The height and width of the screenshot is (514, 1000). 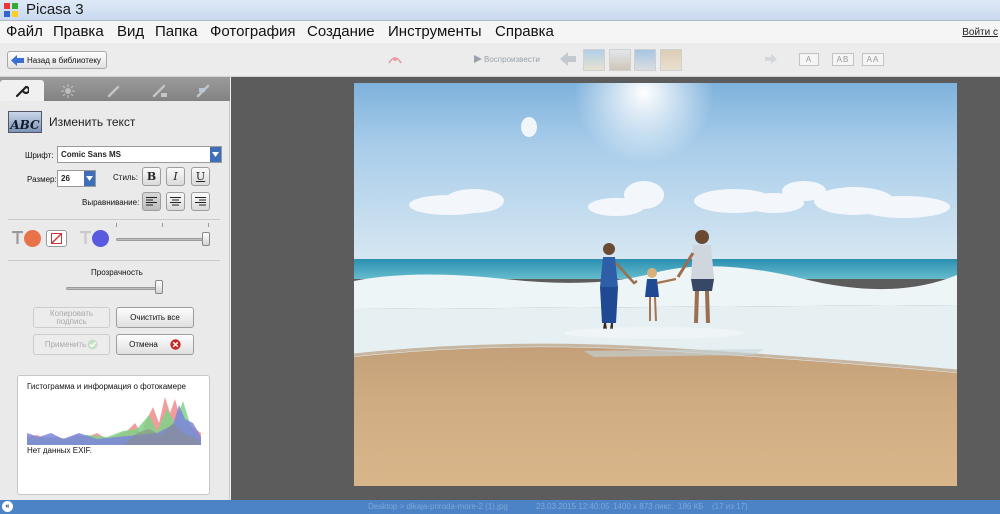 I want to click on cancel-button: Отмена, so click(x=155, y=344).